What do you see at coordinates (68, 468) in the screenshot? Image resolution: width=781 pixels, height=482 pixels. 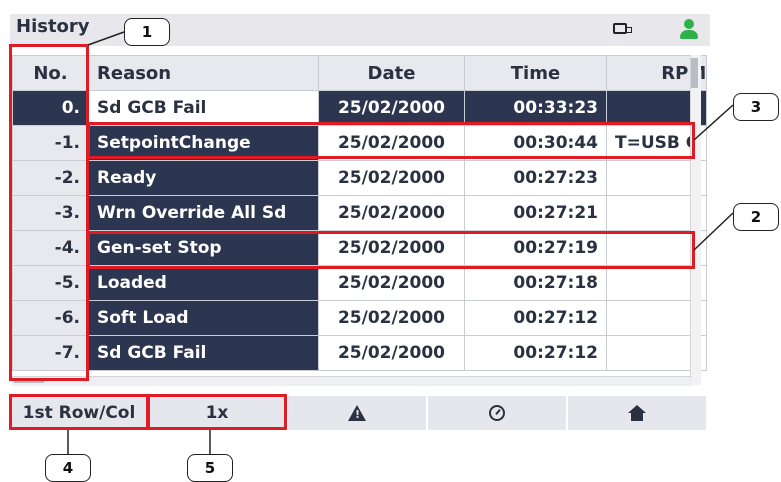 I see `callout-label-4: 4` at bounding box center [68, 468].